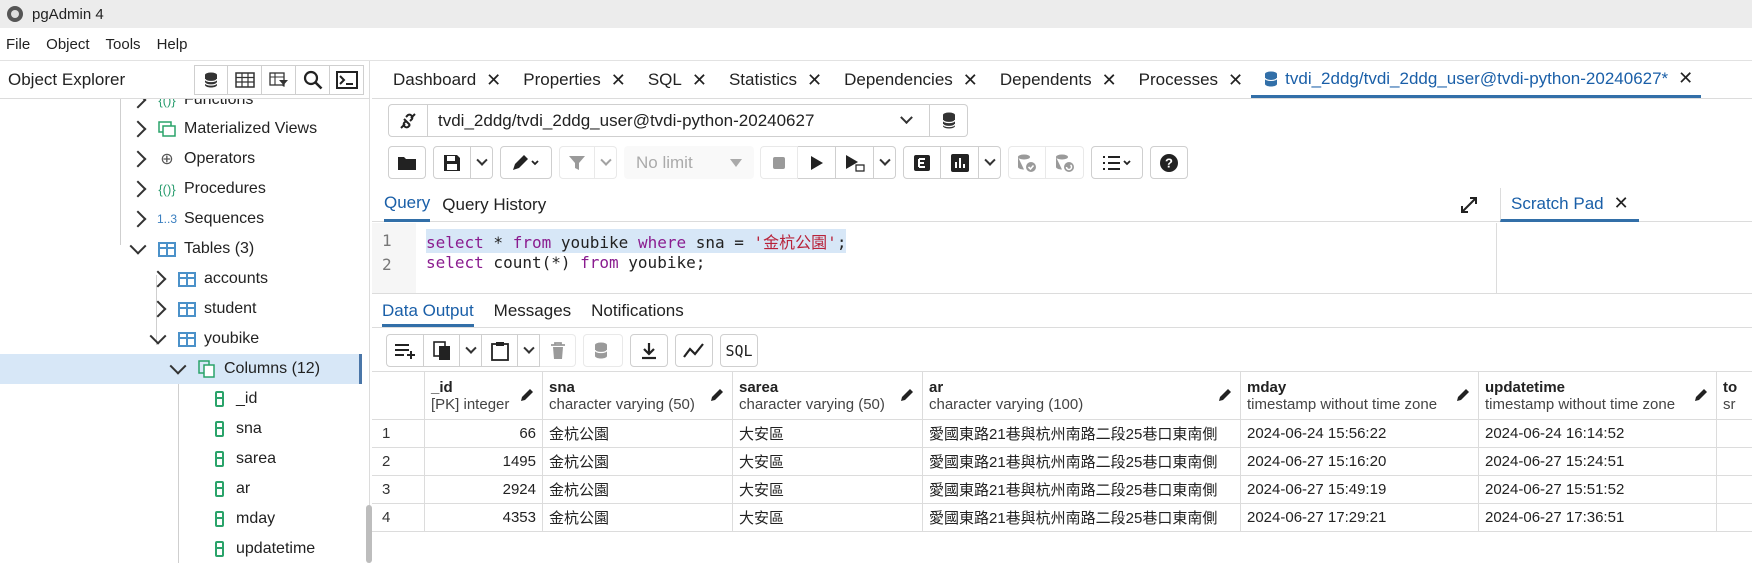 The height and width of the screenshot is (563, 1752). Describe the element at coordinates (211, 79) in the screenshot. I see `query-tool-db-icon` at that location.